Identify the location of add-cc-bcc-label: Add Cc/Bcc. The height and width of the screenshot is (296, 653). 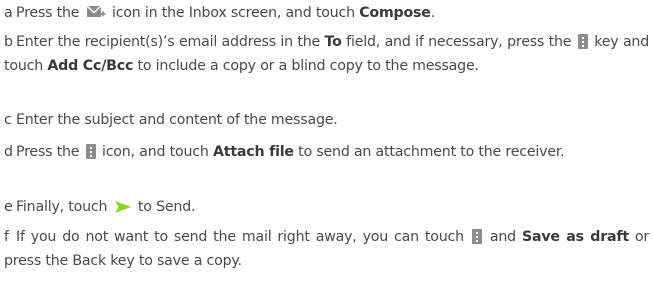
(90, 65).